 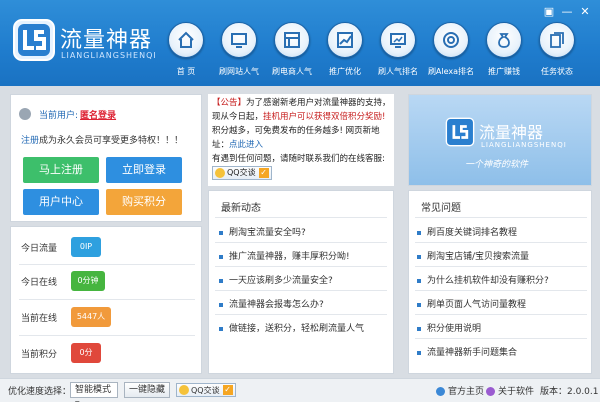 What do you see at coordinates (284, 255) in the screenshot?
I see `news-item: 推广流量神器，赚丰厚积分呦!` at bounding box center [284, 255].